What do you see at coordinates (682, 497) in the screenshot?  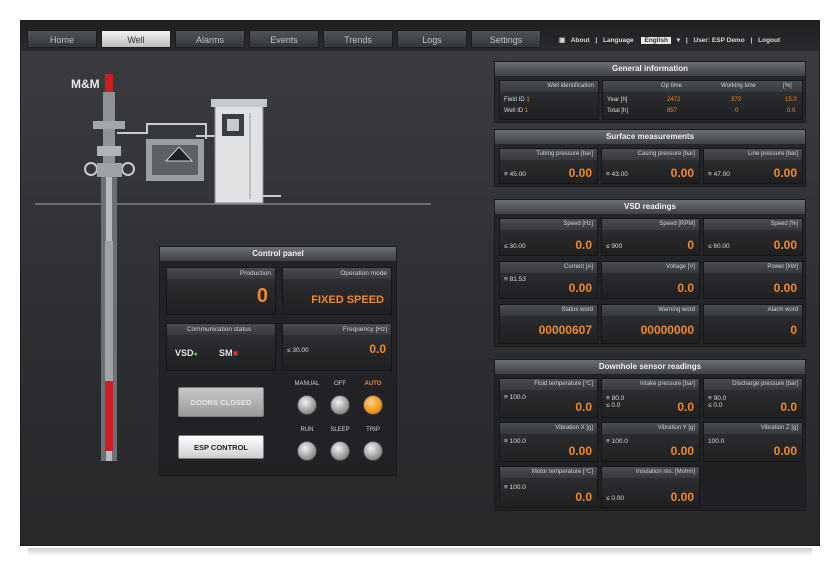 I see `insulation-resistance-value: 0.00` at bounding box center [682, 497].